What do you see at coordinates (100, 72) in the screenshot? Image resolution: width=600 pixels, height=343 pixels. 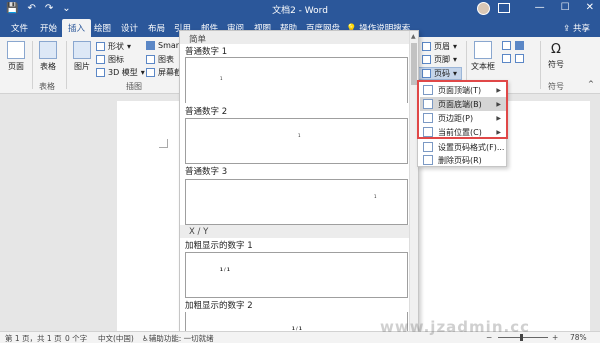 I see `cube-icon` at bounding box center [100, 72].